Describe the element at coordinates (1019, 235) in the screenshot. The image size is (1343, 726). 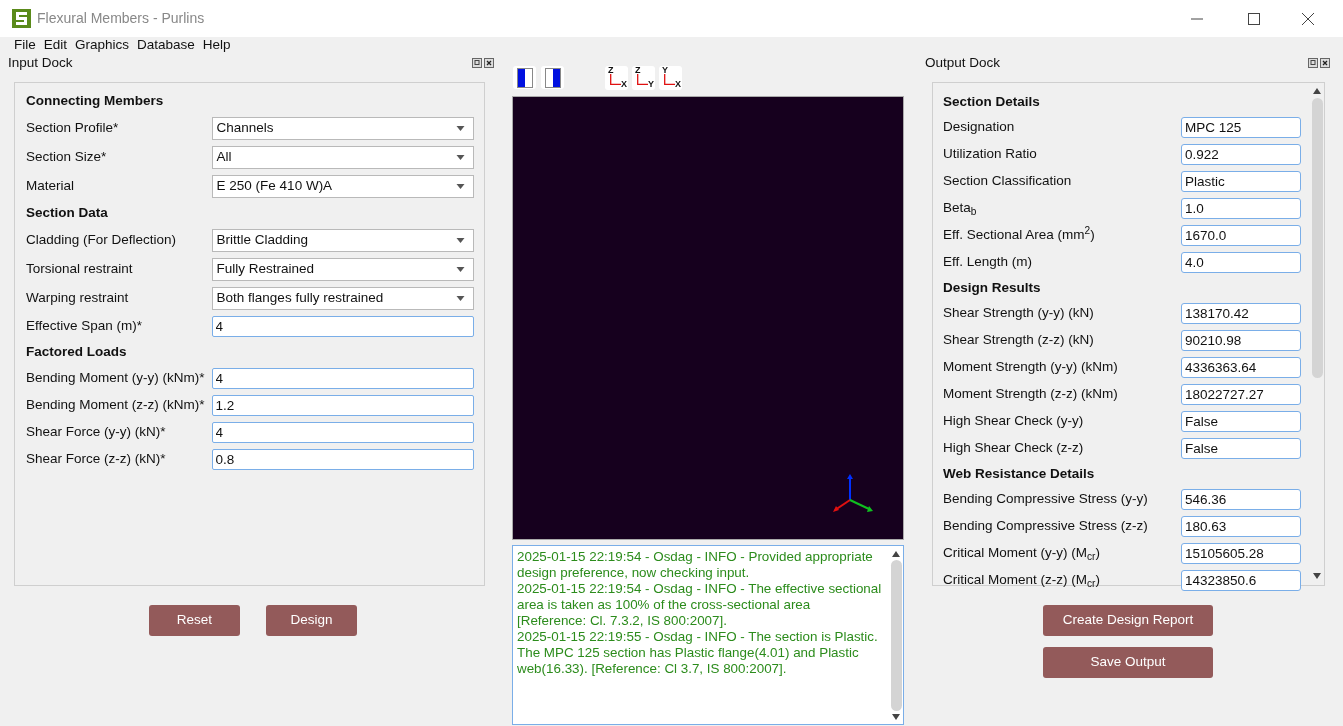
I see `field-label: Eff. Sectional Area (mm$^{2}$)` at that location.